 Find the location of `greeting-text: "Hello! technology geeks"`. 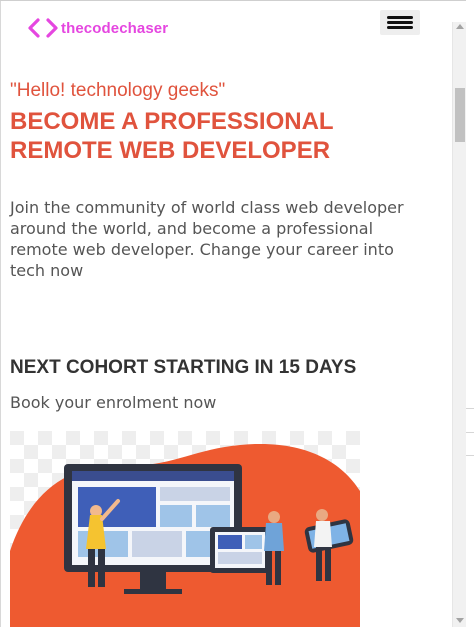

greeting-text: "Hello! technology geeks" is located at coordinates (118, 90).